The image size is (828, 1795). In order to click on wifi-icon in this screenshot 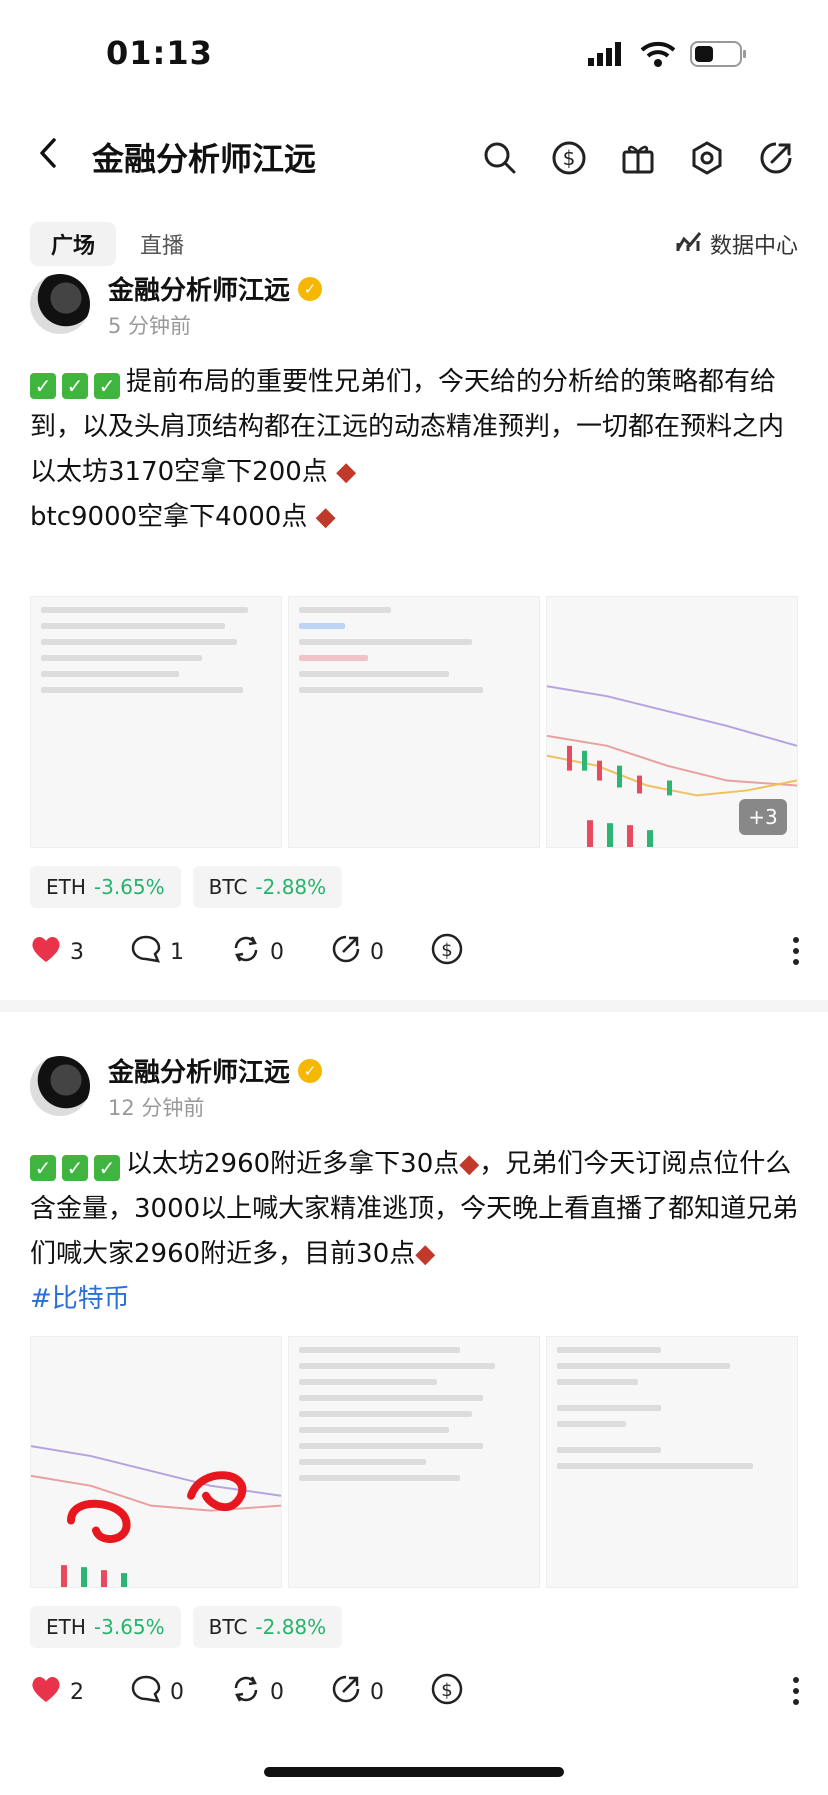, I will do `click(658, 56)`.